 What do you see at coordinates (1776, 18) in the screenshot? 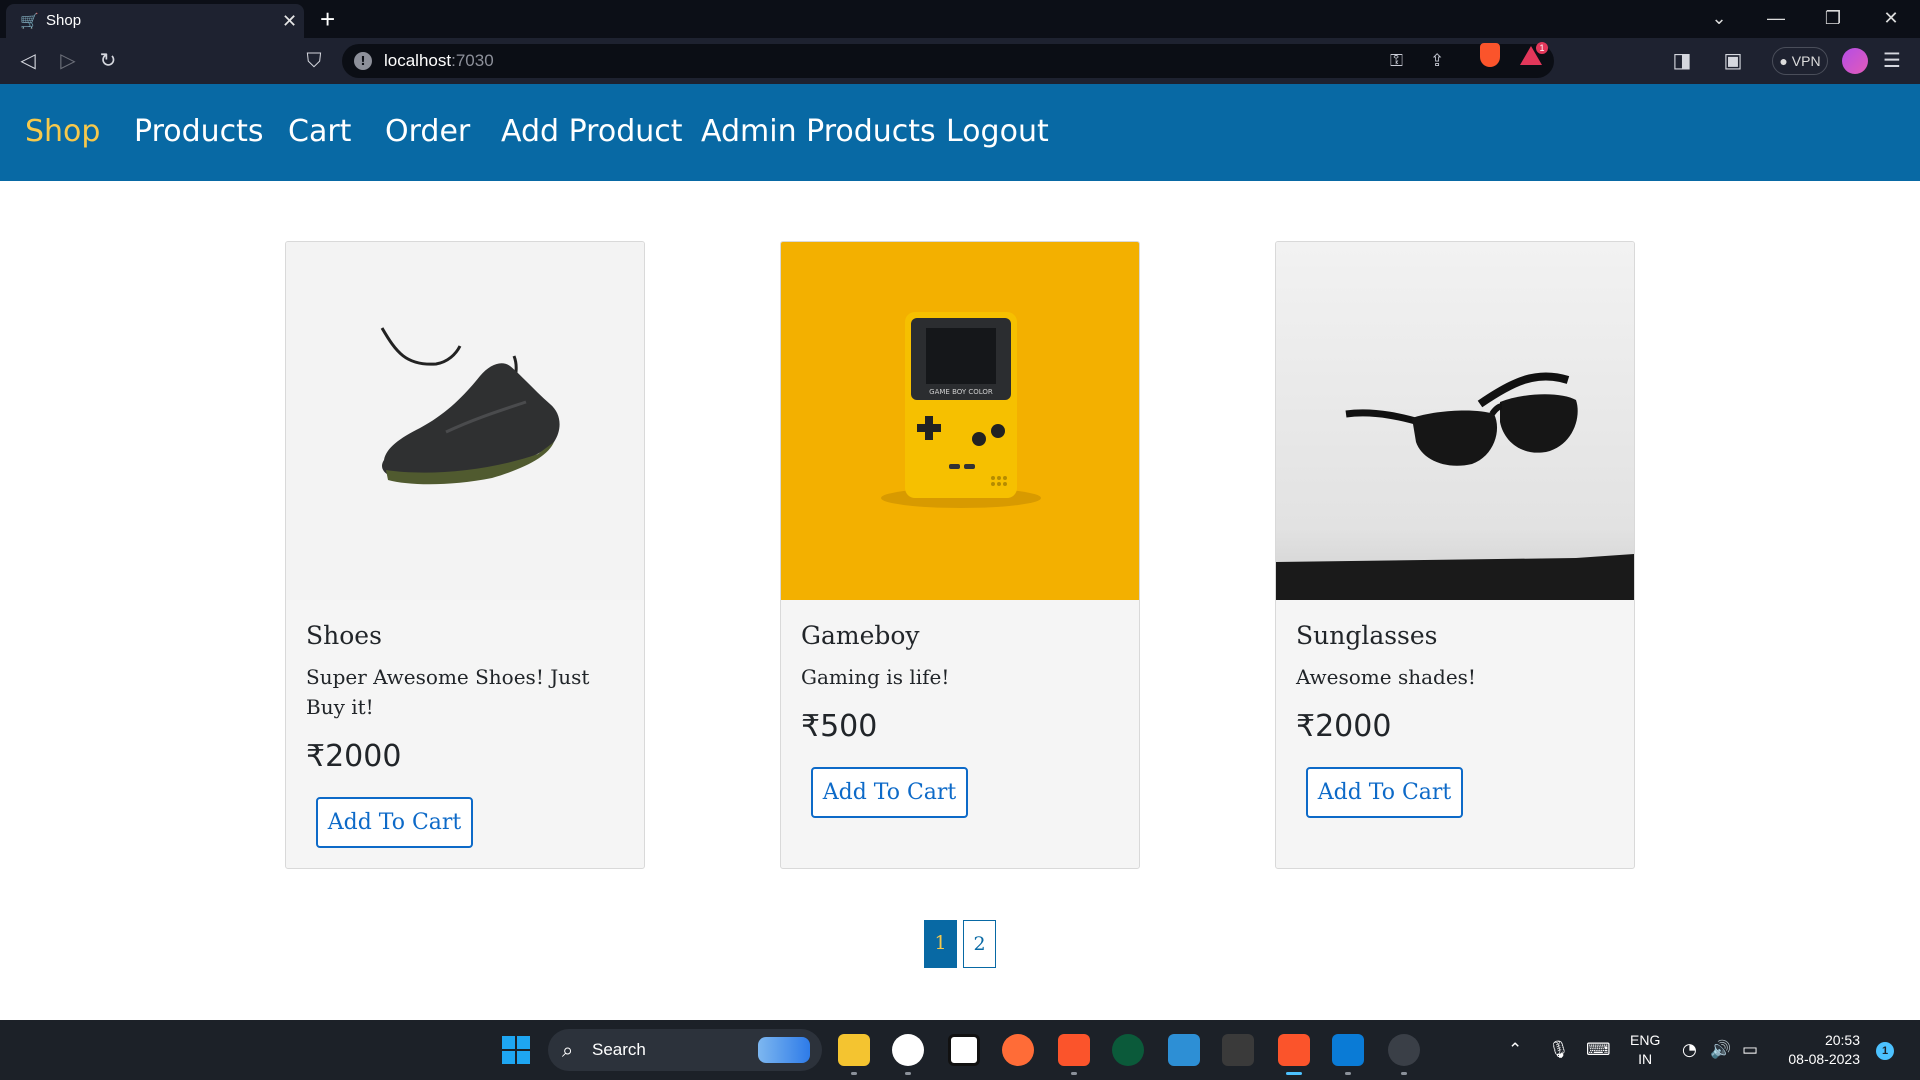
I see `minimize-icon: —` at bounding box center [1776, 18].